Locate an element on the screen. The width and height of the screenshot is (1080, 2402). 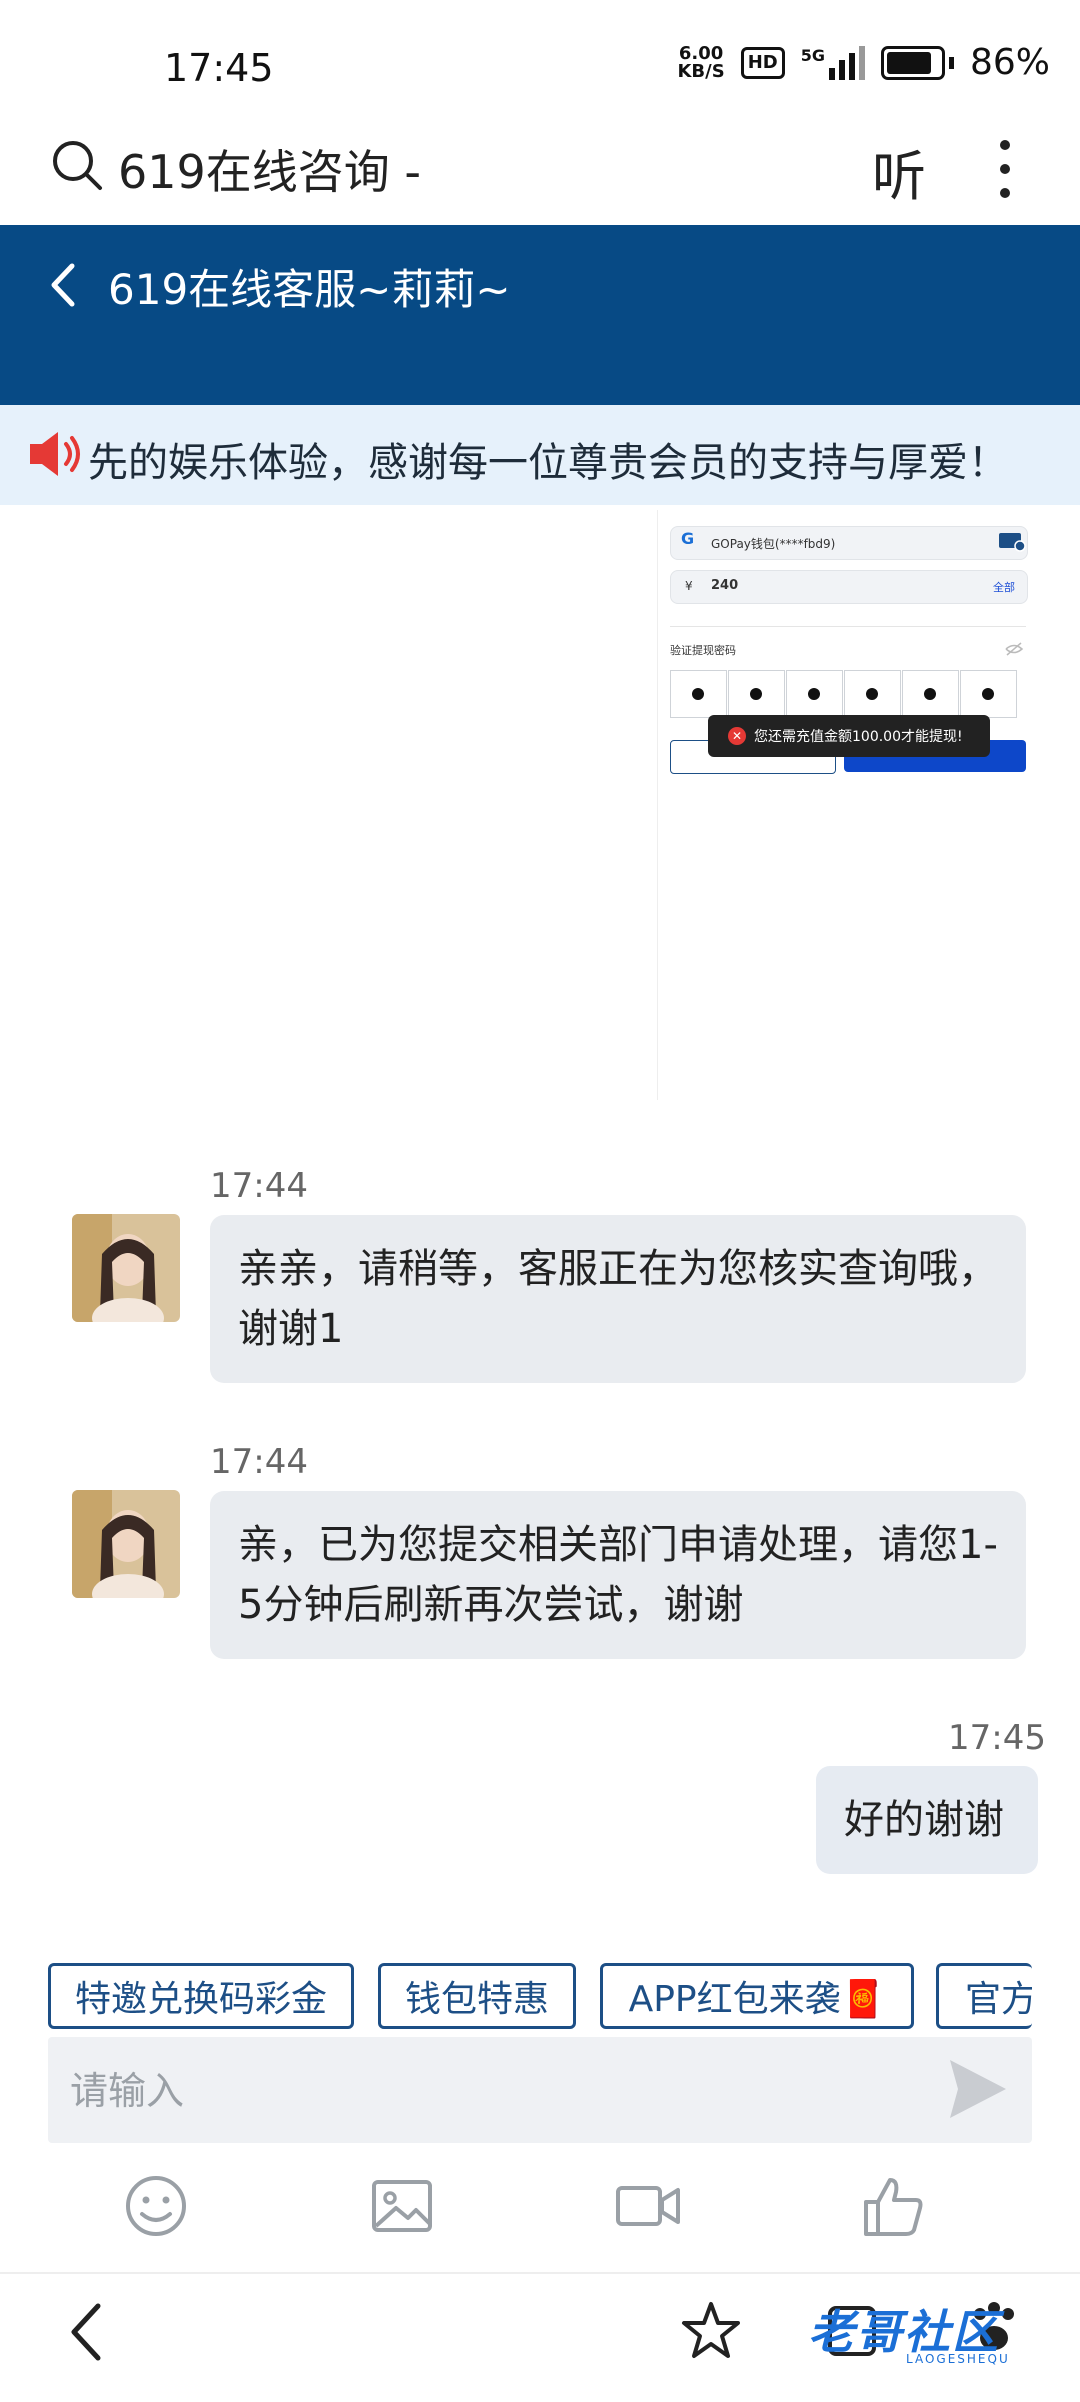
listen-button: 听 is located at coordinates (899, 171).